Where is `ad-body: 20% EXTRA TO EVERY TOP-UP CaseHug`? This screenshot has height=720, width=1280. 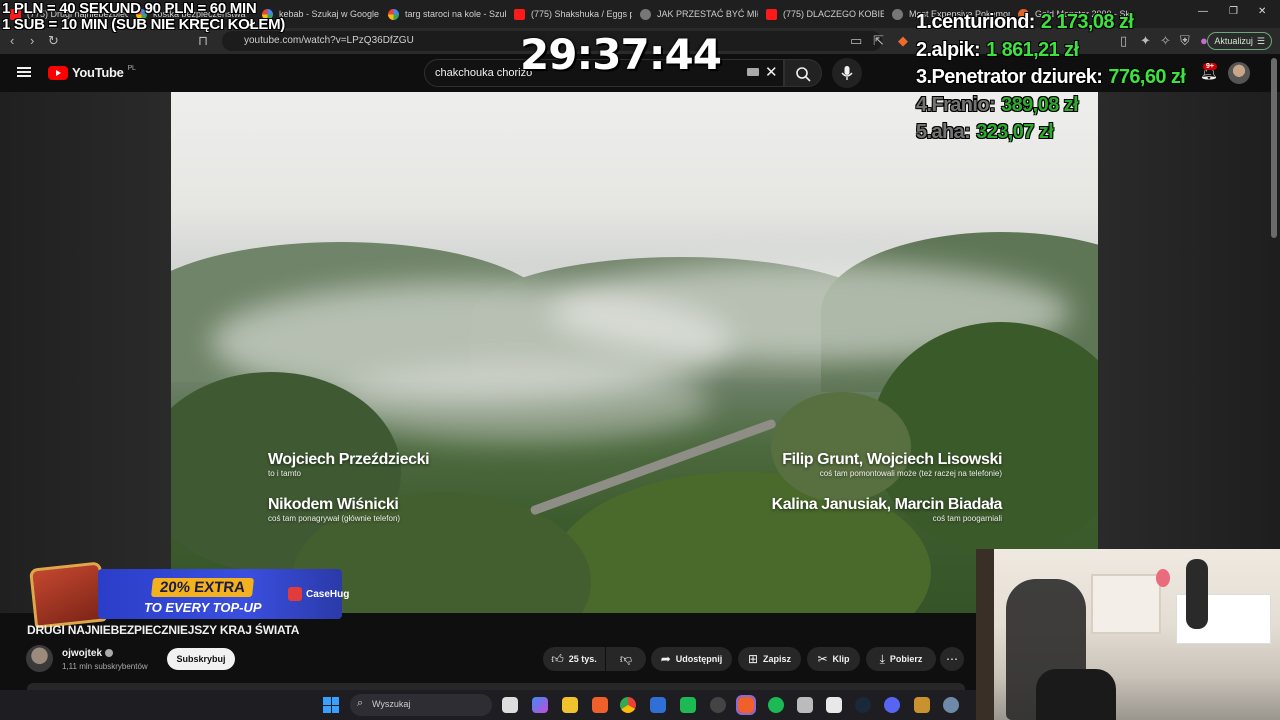 ad-body: 20% EXTRA TO EVERY TOP-UP CaseHug is located at coordinates (223, 594).